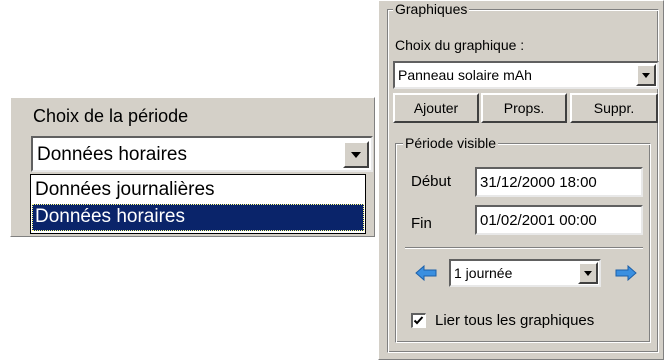 The image size is (666, 360). Describe the element at coordinates (525, 273) in the screenshot. I see `step-select: 1 journée` at that location.